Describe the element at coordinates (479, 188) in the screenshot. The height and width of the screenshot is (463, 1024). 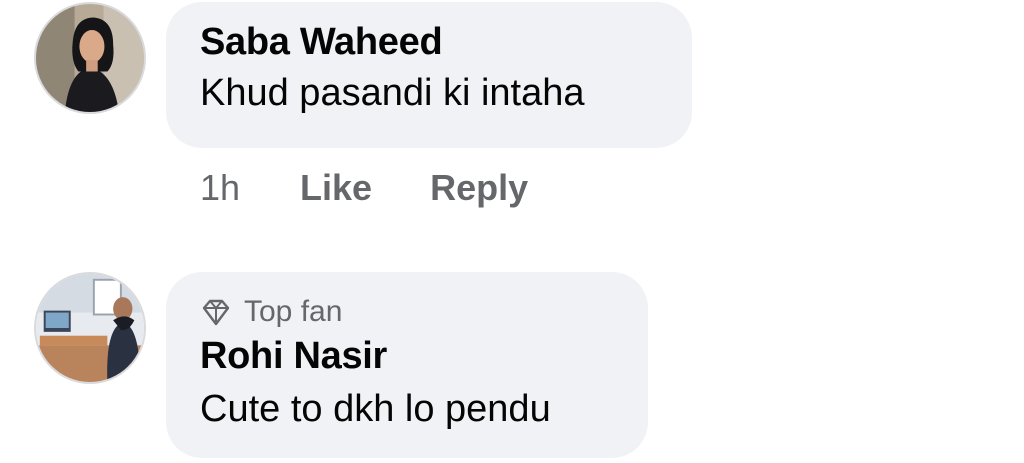
I see `reply-button: Reply` at that location.